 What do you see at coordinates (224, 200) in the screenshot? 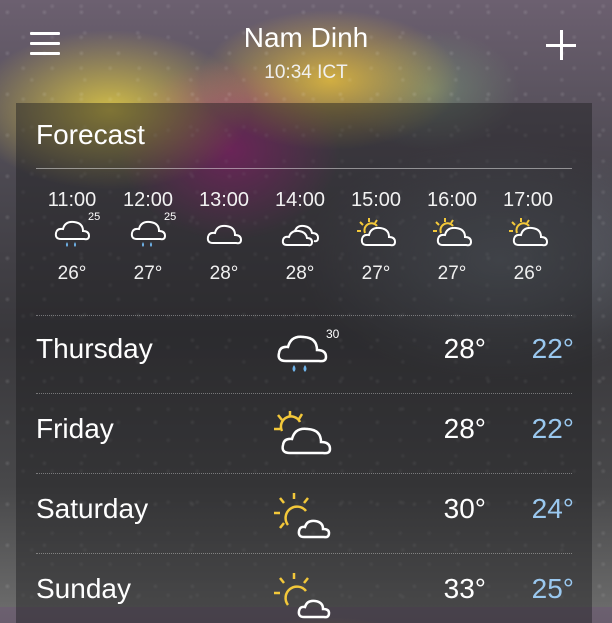
I see `hour-label: 13:00` at bounding box center [224, 200].